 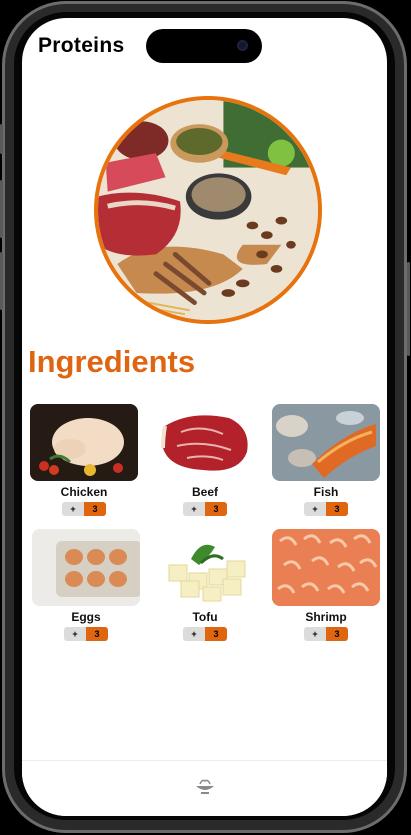 I want to click on ingredient-name: Tofu, so click(x=205, y=617).